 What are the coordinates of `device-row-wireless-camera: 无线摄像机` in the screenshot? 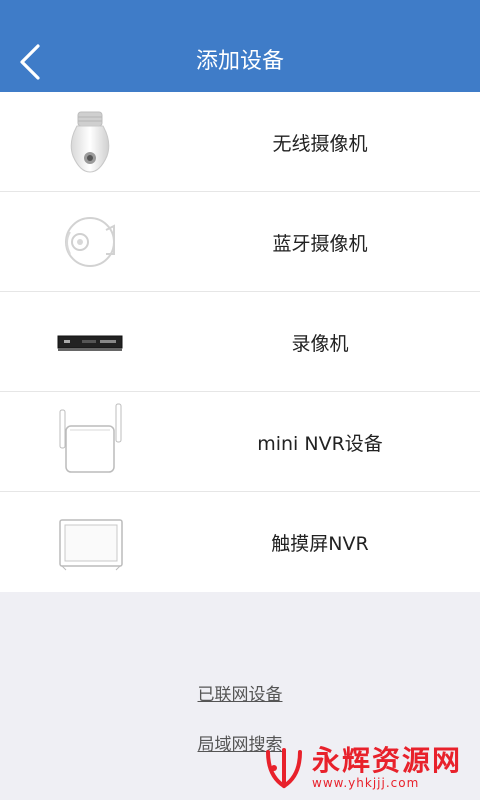 It's located at (240, 142).